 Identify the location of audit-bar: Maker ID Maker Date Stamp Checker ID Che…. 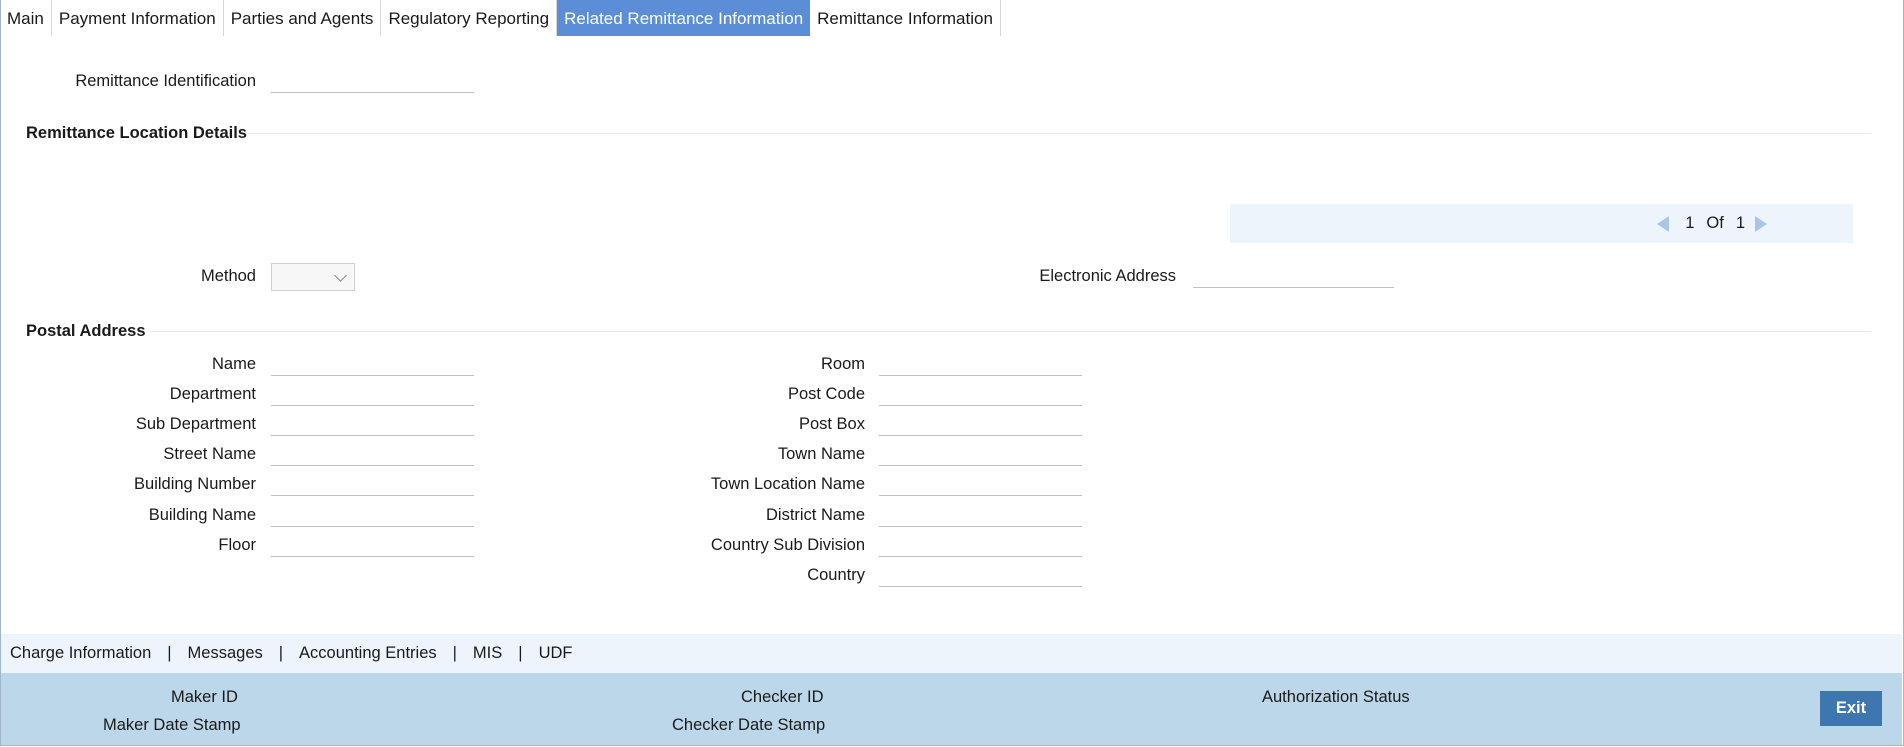
(951, 709).